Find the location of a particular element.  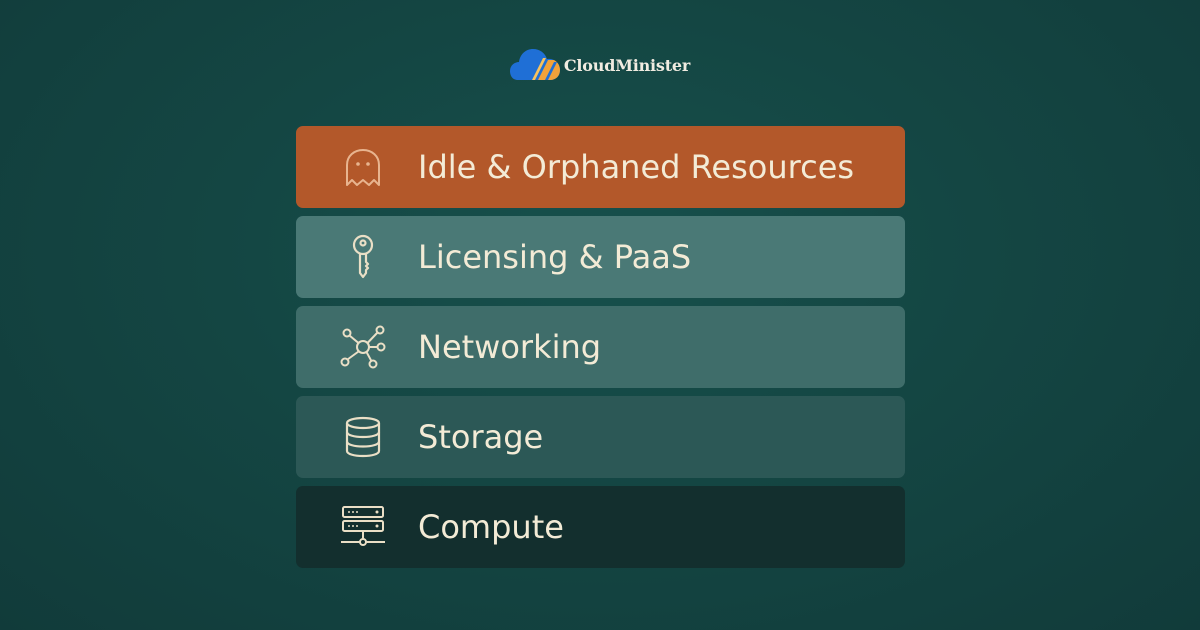

category-label: Storage is located at coordinates (481, 437).